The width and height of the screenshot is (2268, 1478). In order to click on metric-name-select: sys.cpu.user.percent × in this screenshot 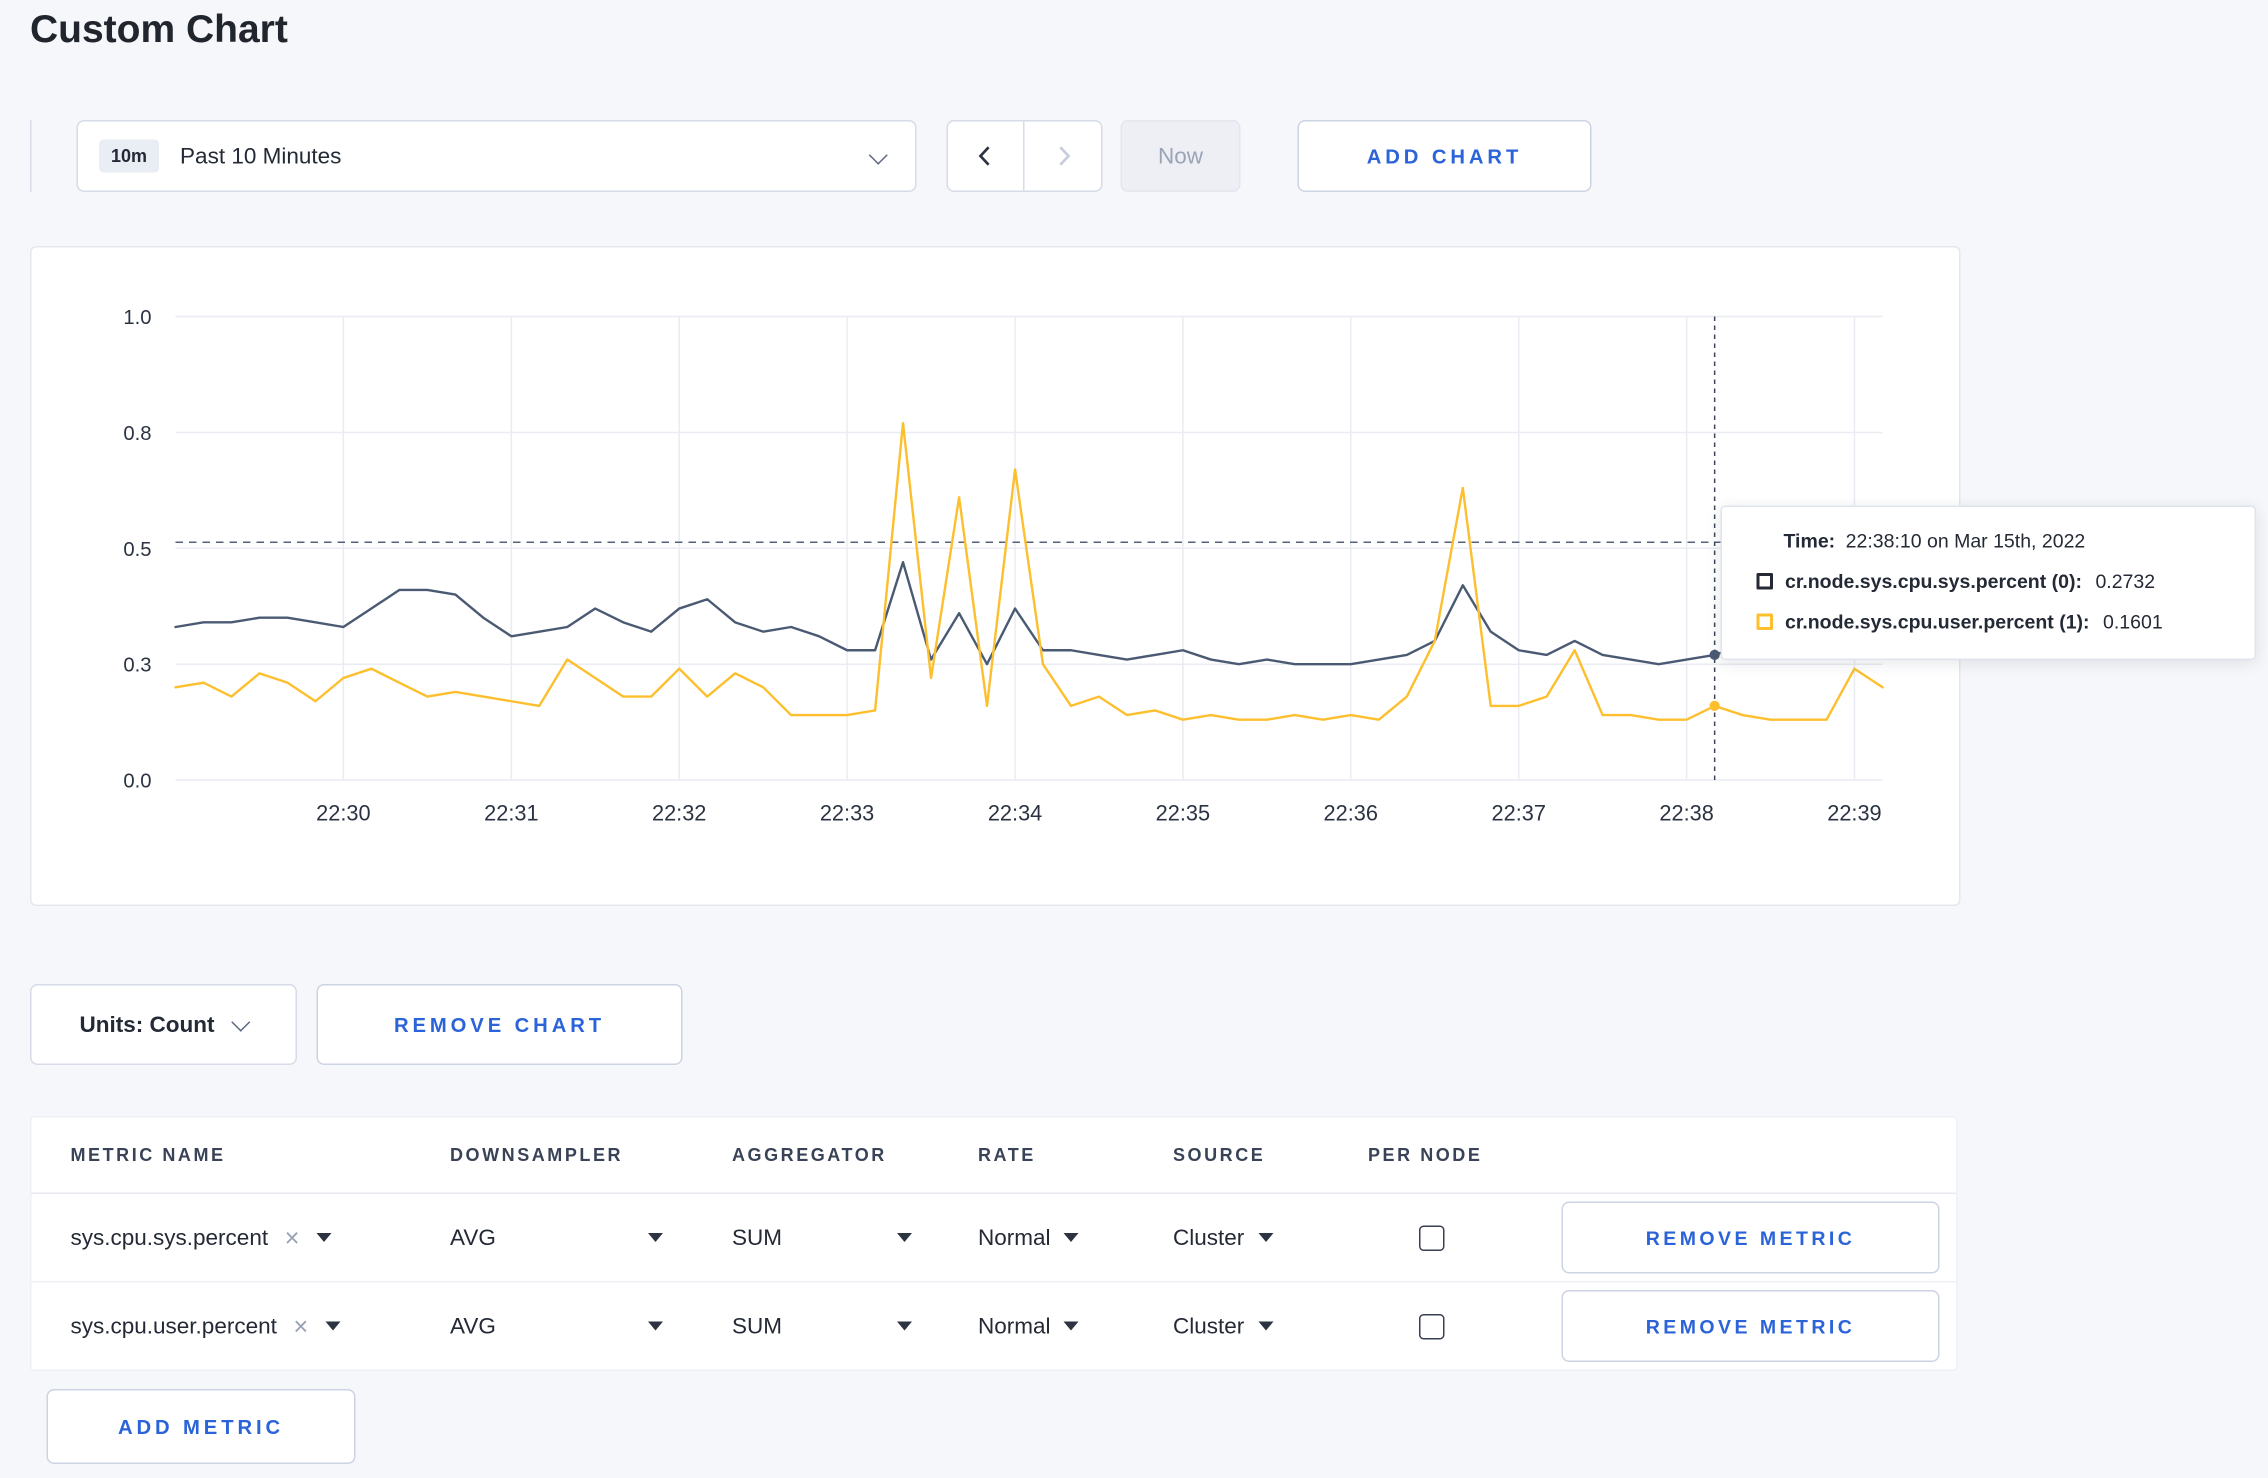, I will do `click(205, 1326)`.